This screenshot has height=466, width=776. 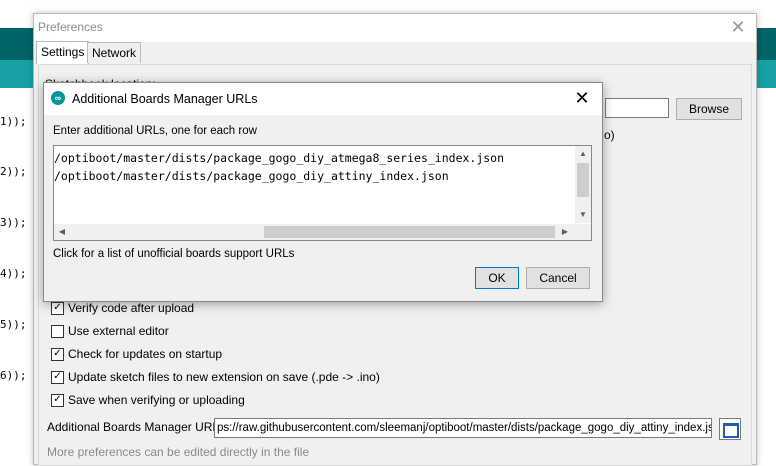 I want to click on save-when-verifying-option: ✓ Save when verifying or uploading, so click(x=148, y=400).